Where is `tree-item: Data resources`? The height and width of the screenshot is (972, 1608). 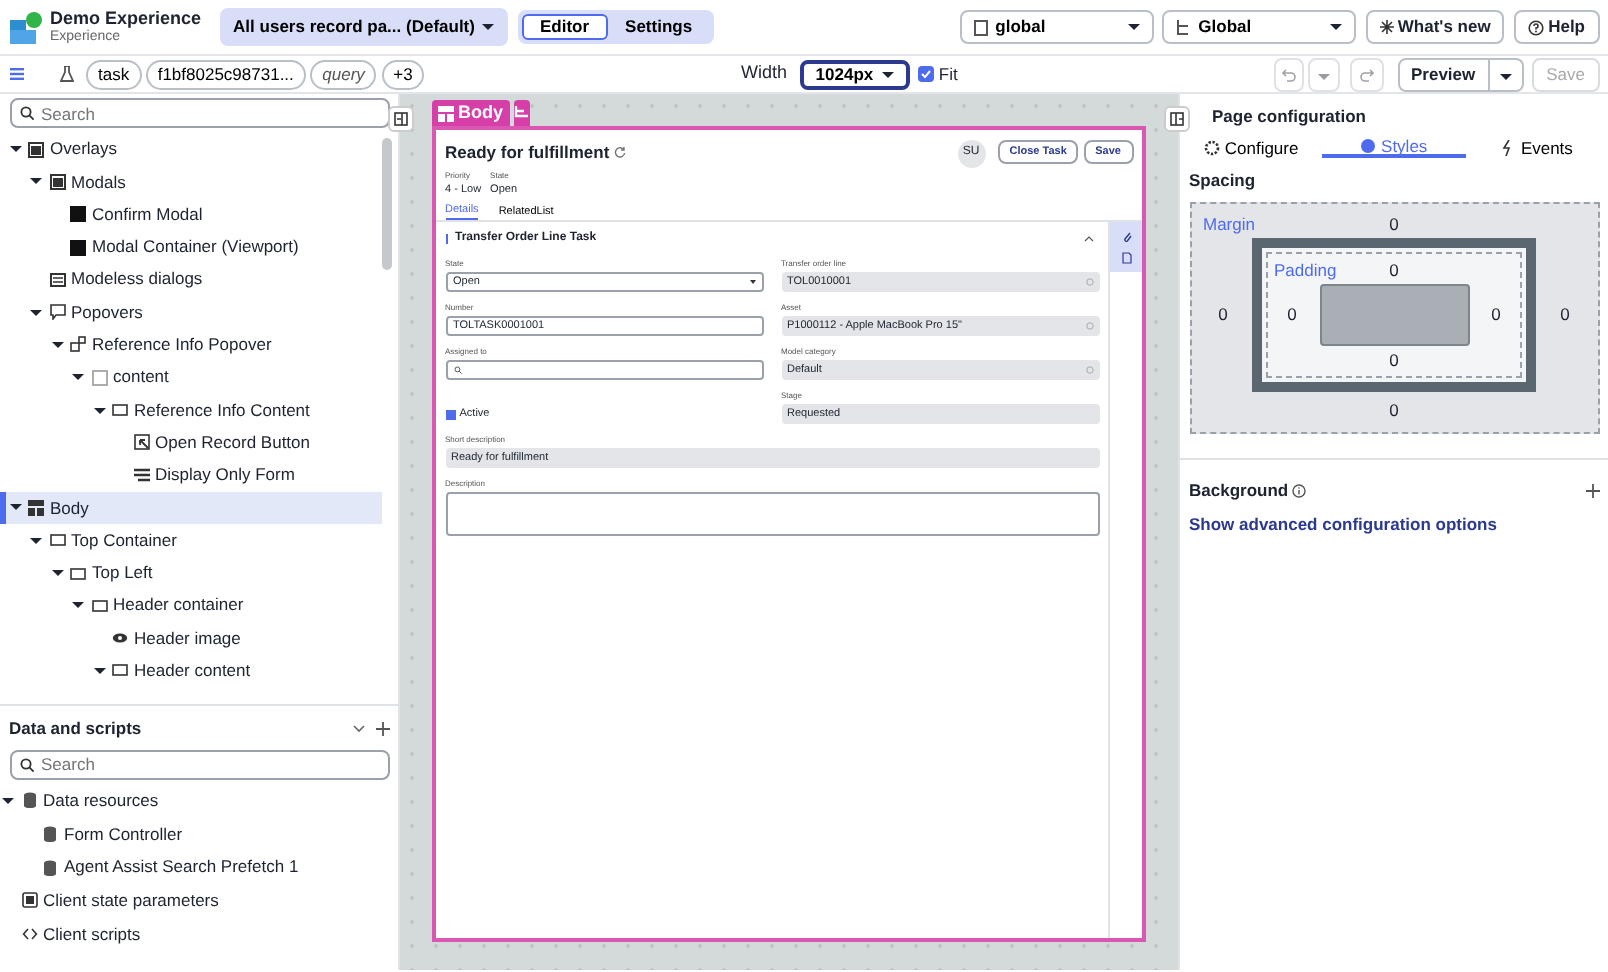
tree-item: Data resources is located at coordinates (194, 801).